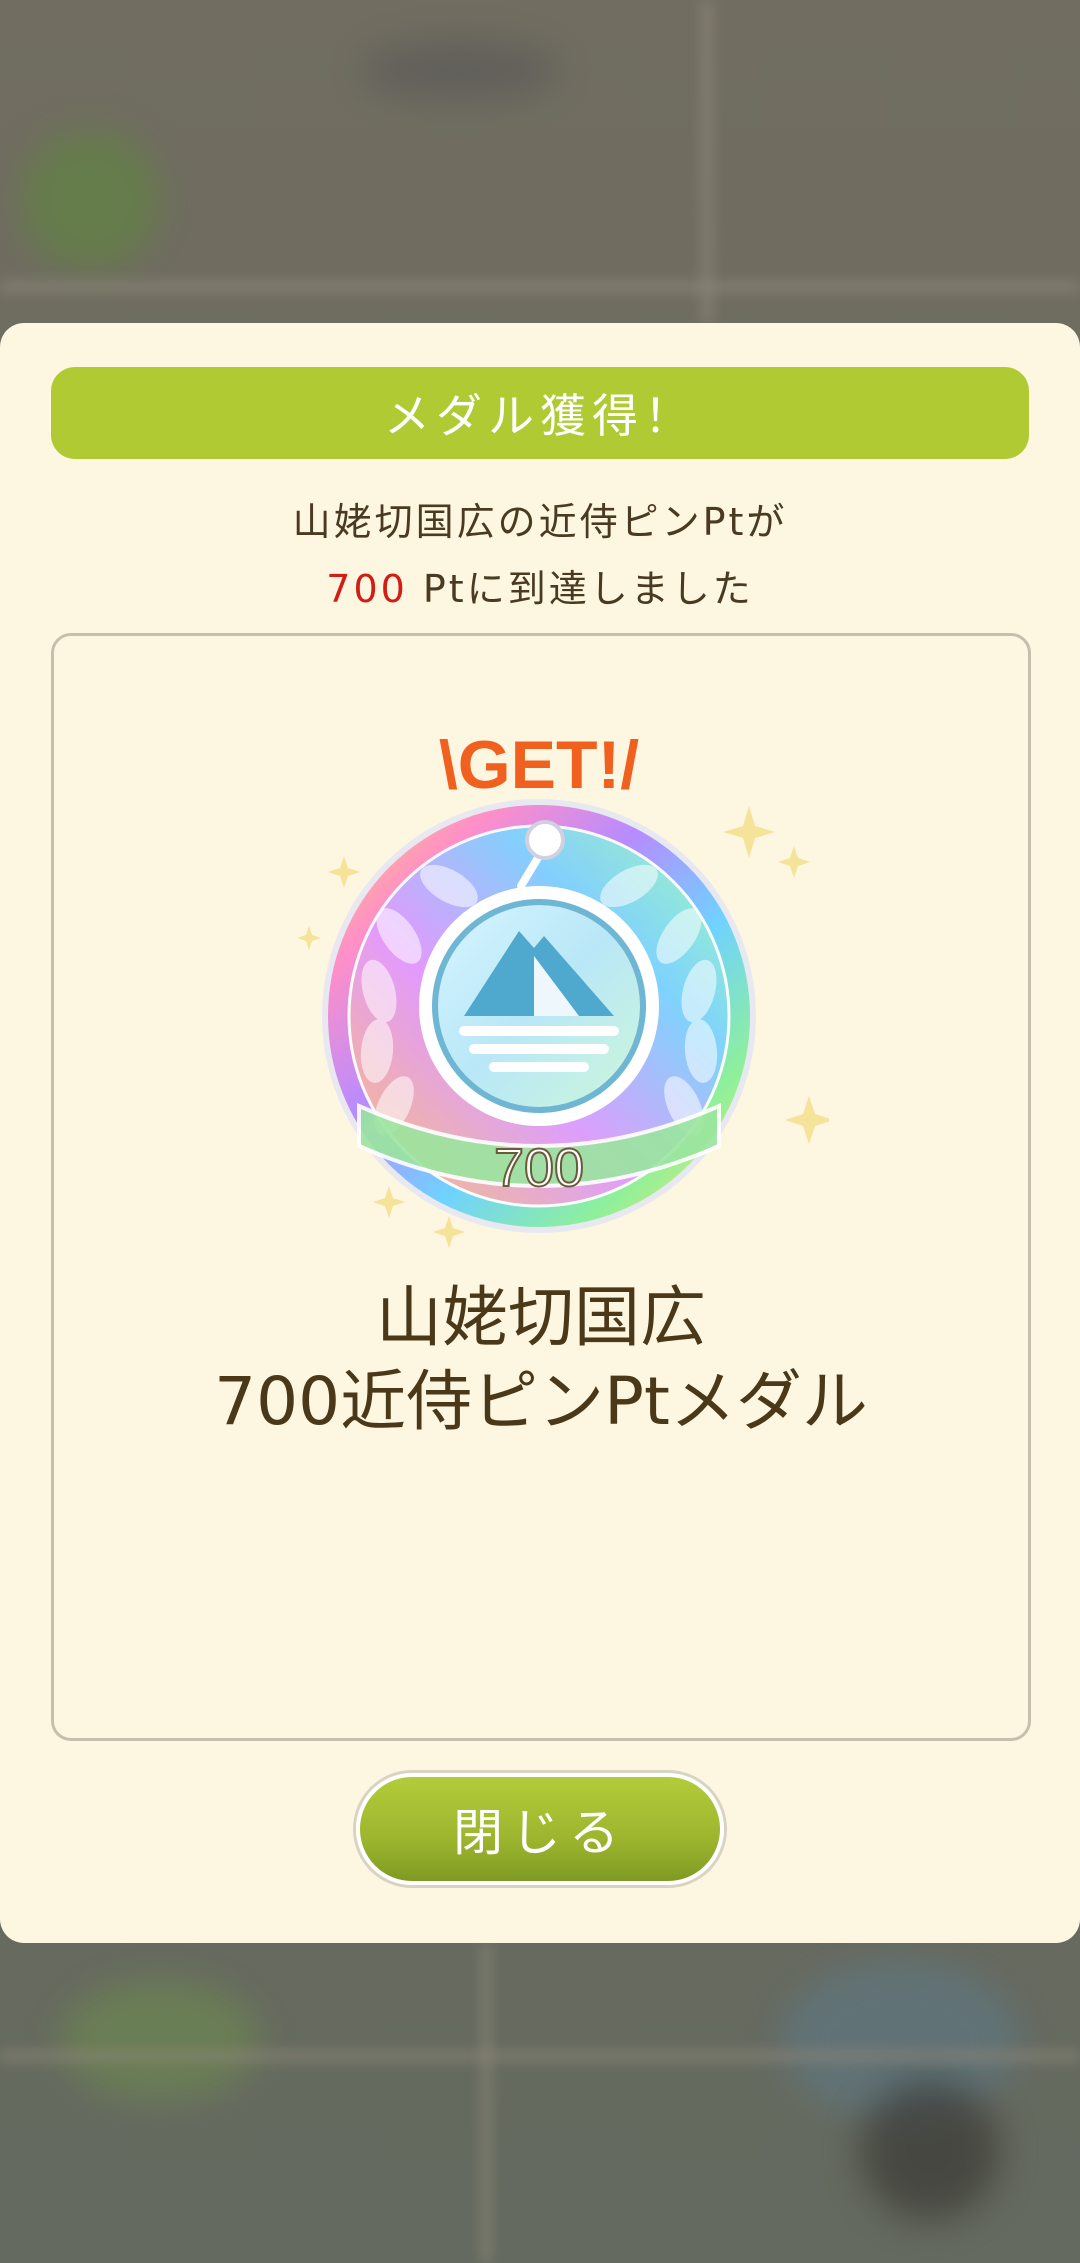  Describe the element at coordinates (563, 987) in the screenshot. I see `rainbow-medal-icon: \GET!/ 700` at that location.